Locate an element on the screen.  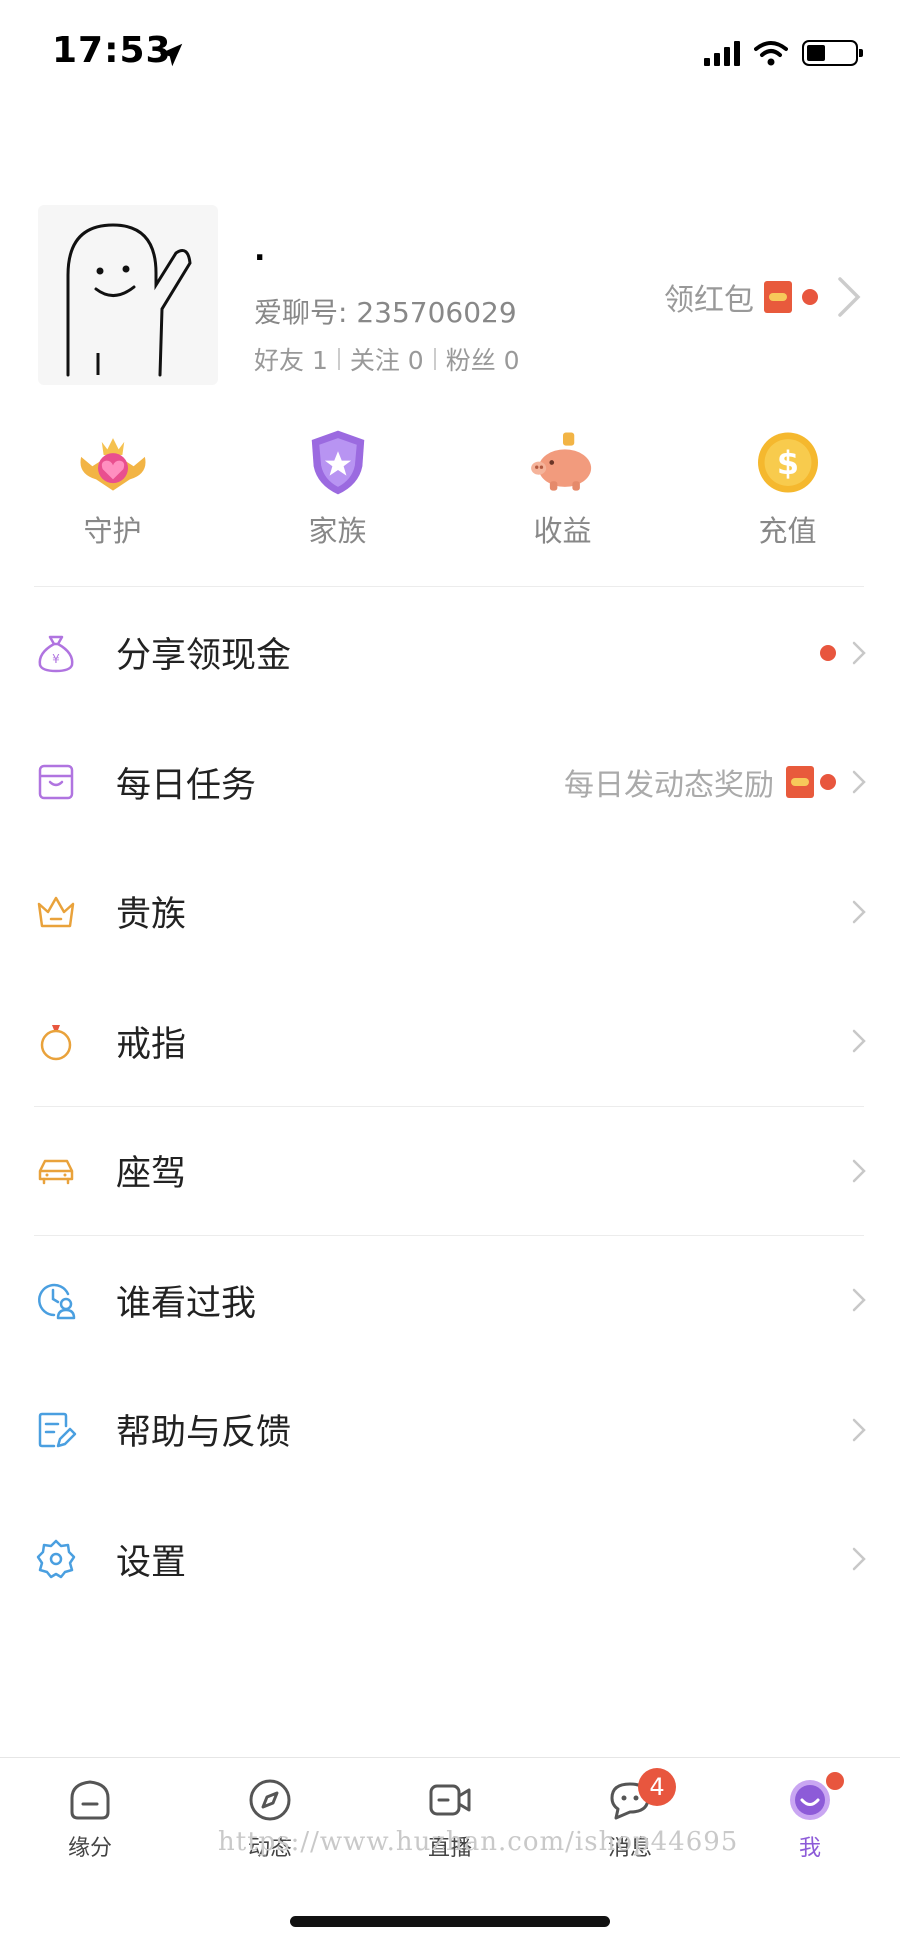
avatar is located at coordinates (128, 295).